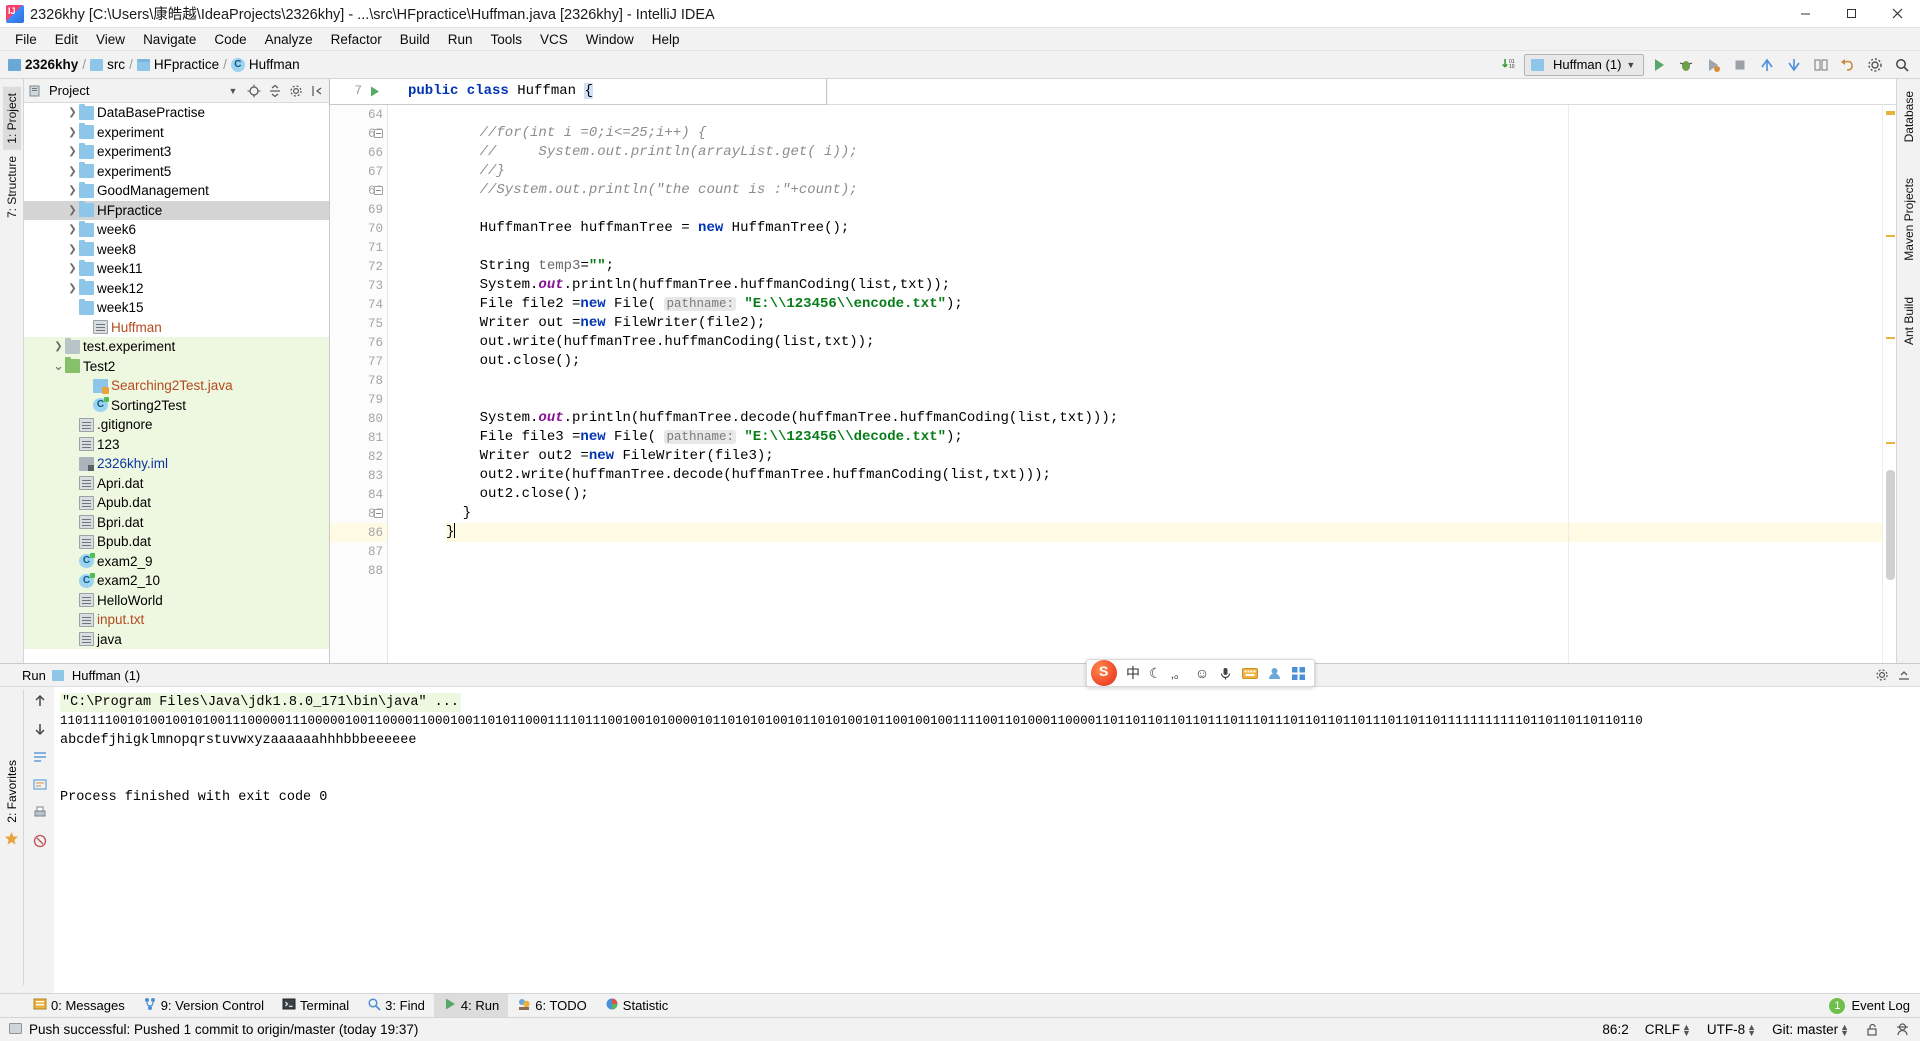  What do you see at coordinates (317, 91) in the screenshot?
I see `hide-icon` at bounding box center [317, 91].